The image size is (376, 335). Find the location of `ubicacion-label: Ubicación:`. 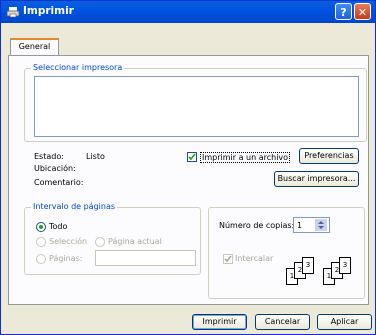

ubicacion-label: Ubicación: is located at coordinates (55, 168).